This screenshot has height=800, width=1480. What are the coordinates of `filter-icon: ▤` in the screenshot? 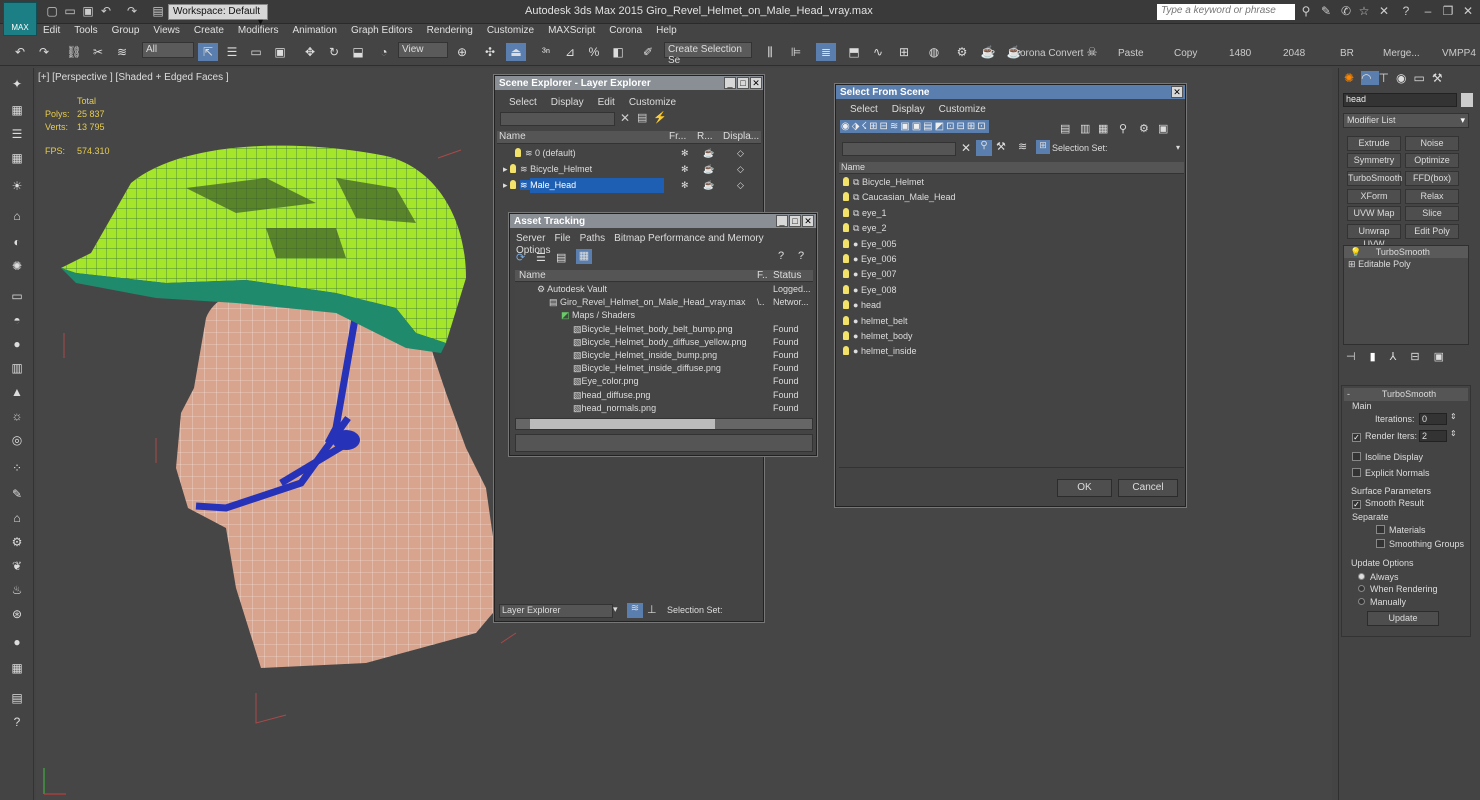 It's located at (642, 117).